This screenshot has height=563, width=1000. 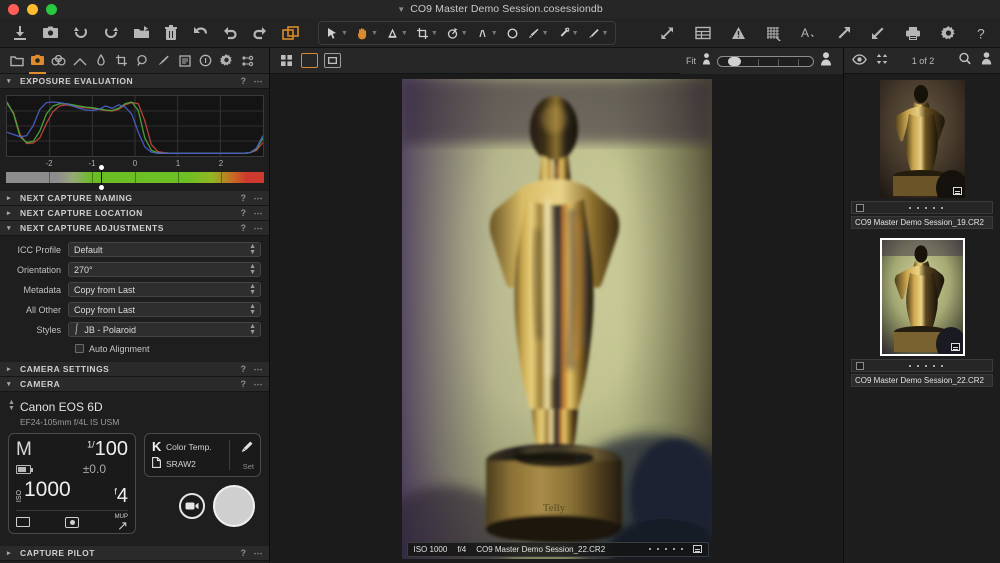 What do you see at coordinates (171, 33) in the screenshot?
I see `trash-icon` at bounding box center [171, 33].